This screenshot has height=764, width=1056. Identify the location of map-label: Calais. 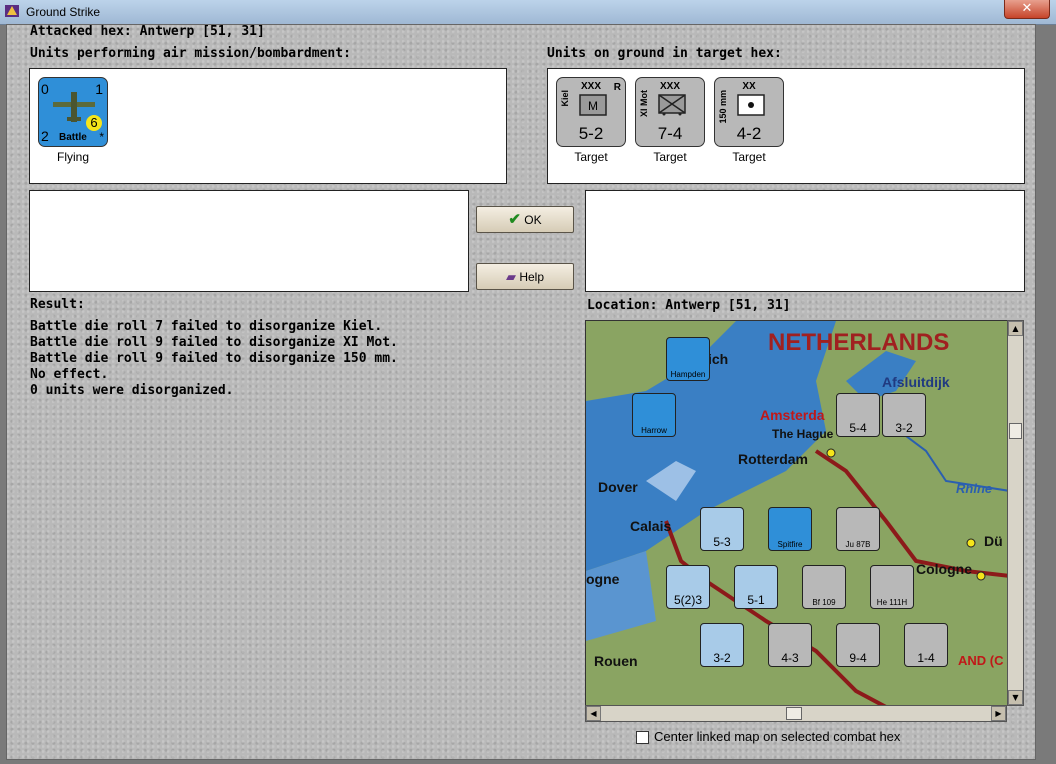
(651, 526).